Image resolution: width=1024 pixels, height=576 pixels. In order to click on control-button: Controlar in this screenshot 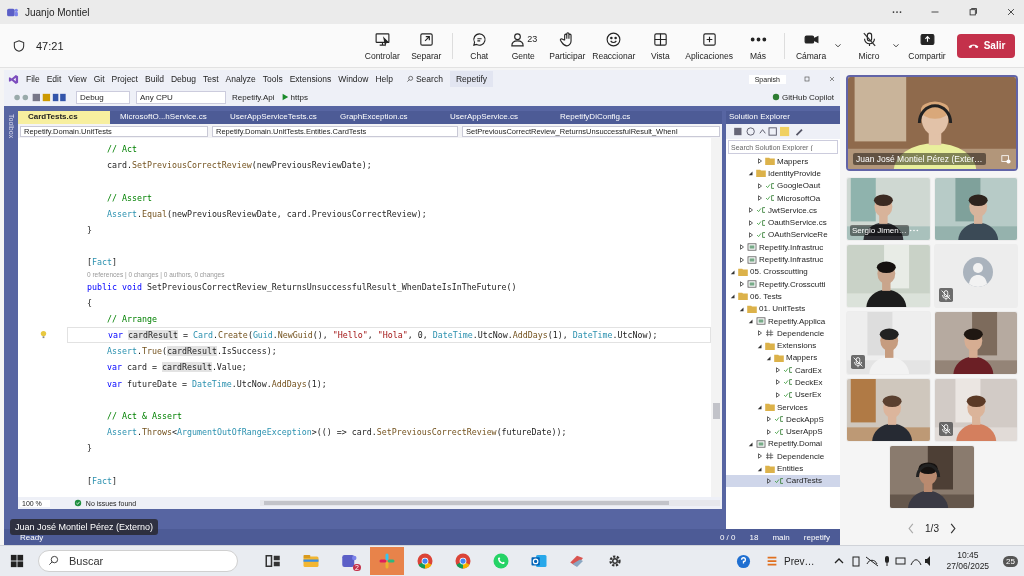, I will do `click(382, 45)`.